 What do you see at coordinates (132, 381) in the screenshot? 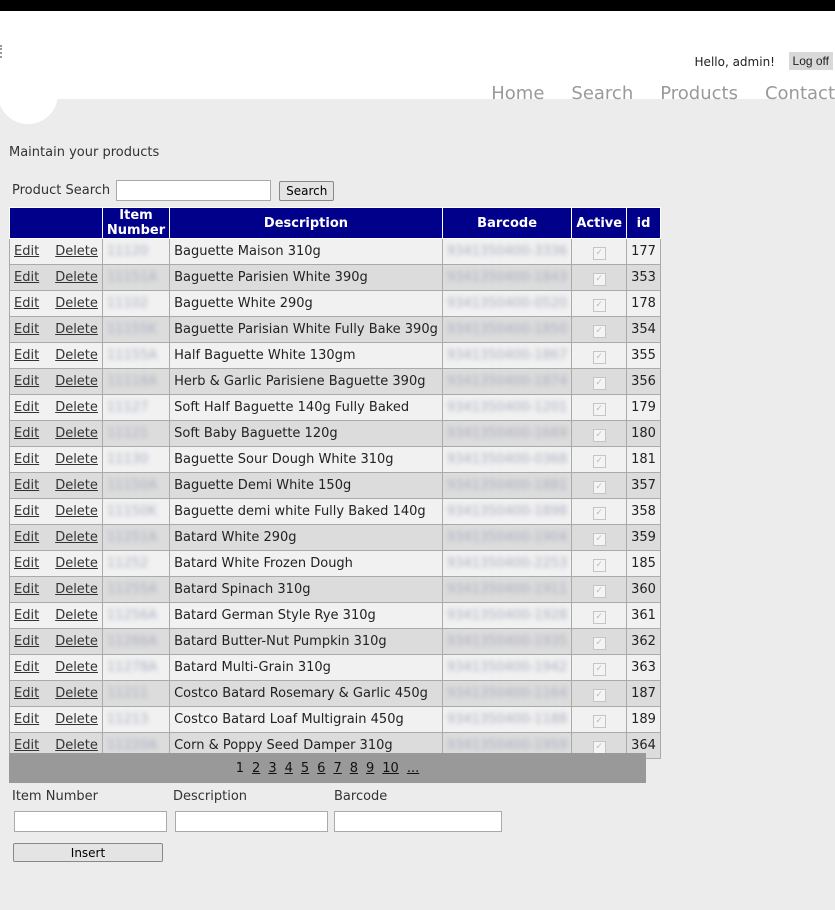
I see `item-number-text: 11118A` at bounding box center [132, 381].